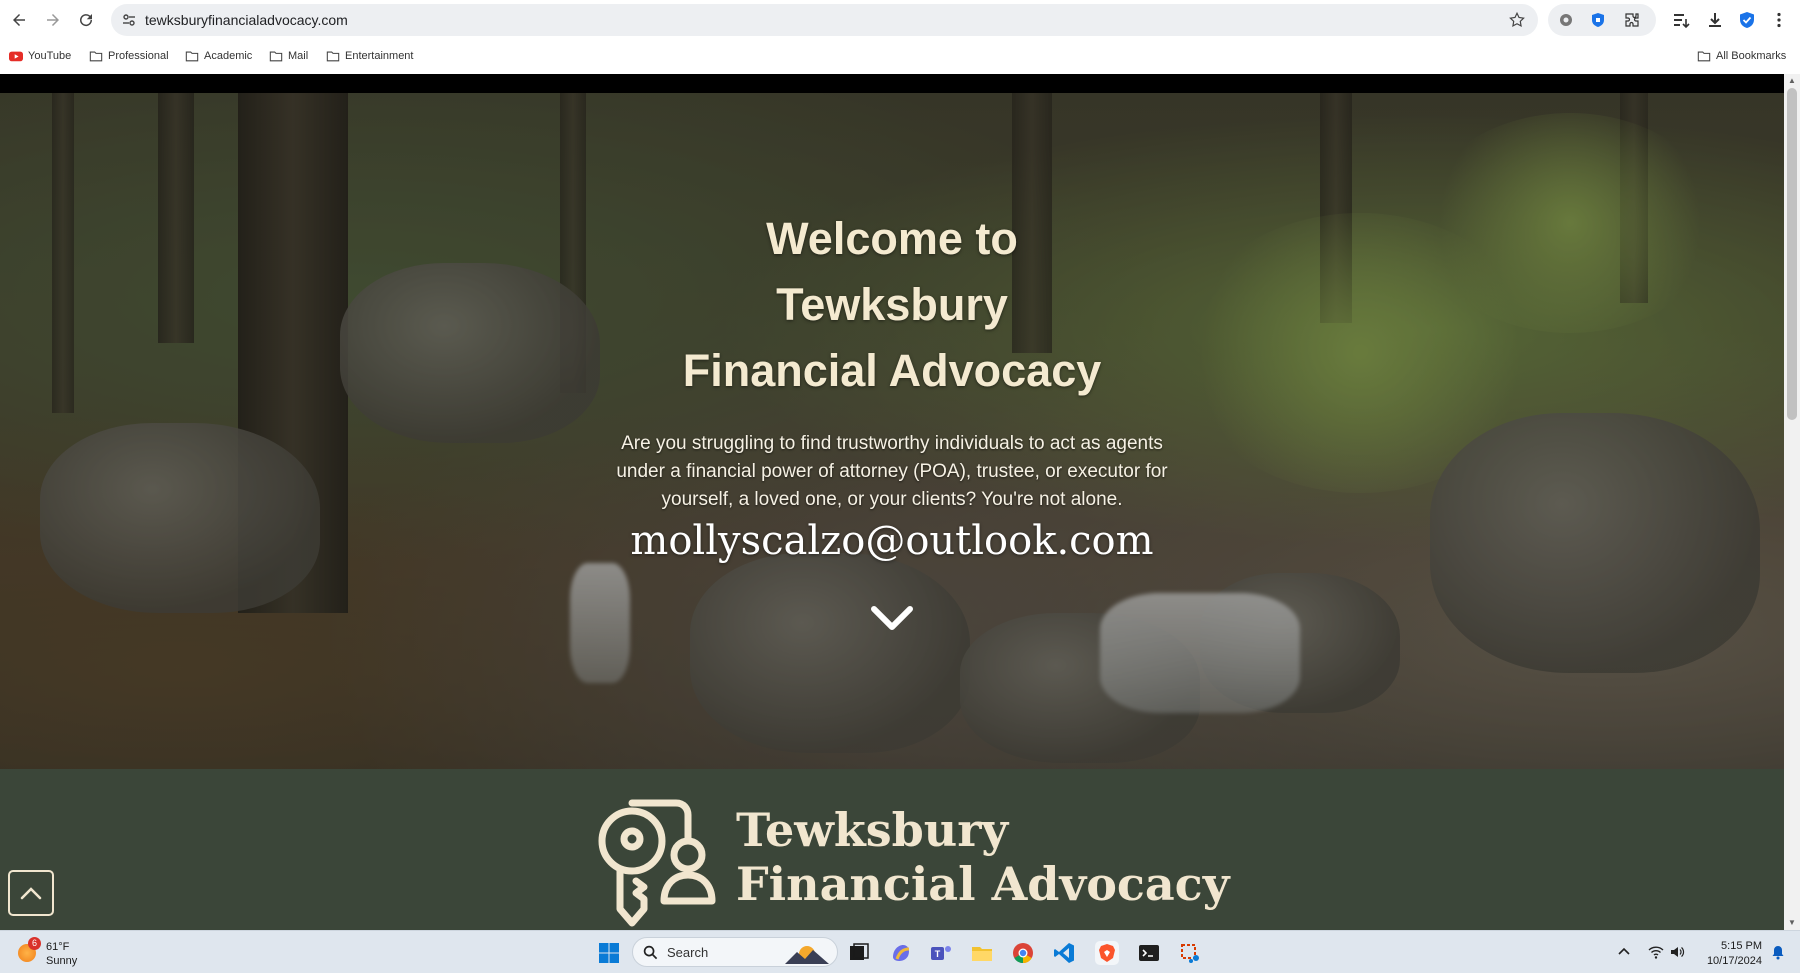 This screenshot has height=973, width=1800. Describe the element at coordinates (246, 20) in the screenshot. I see `url-text: tewksburyfinancialadvocacy.com` at that location.